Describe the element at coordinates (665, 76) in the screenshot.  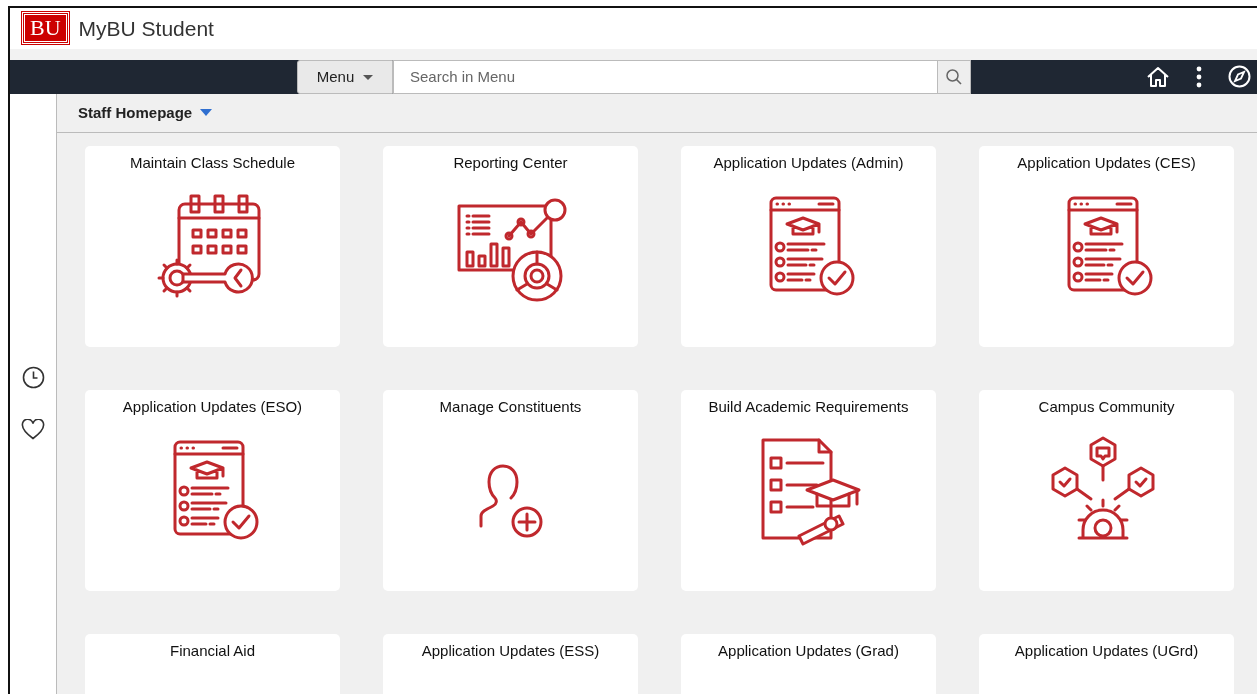
I see `search-field: Search in Menu` at that location.